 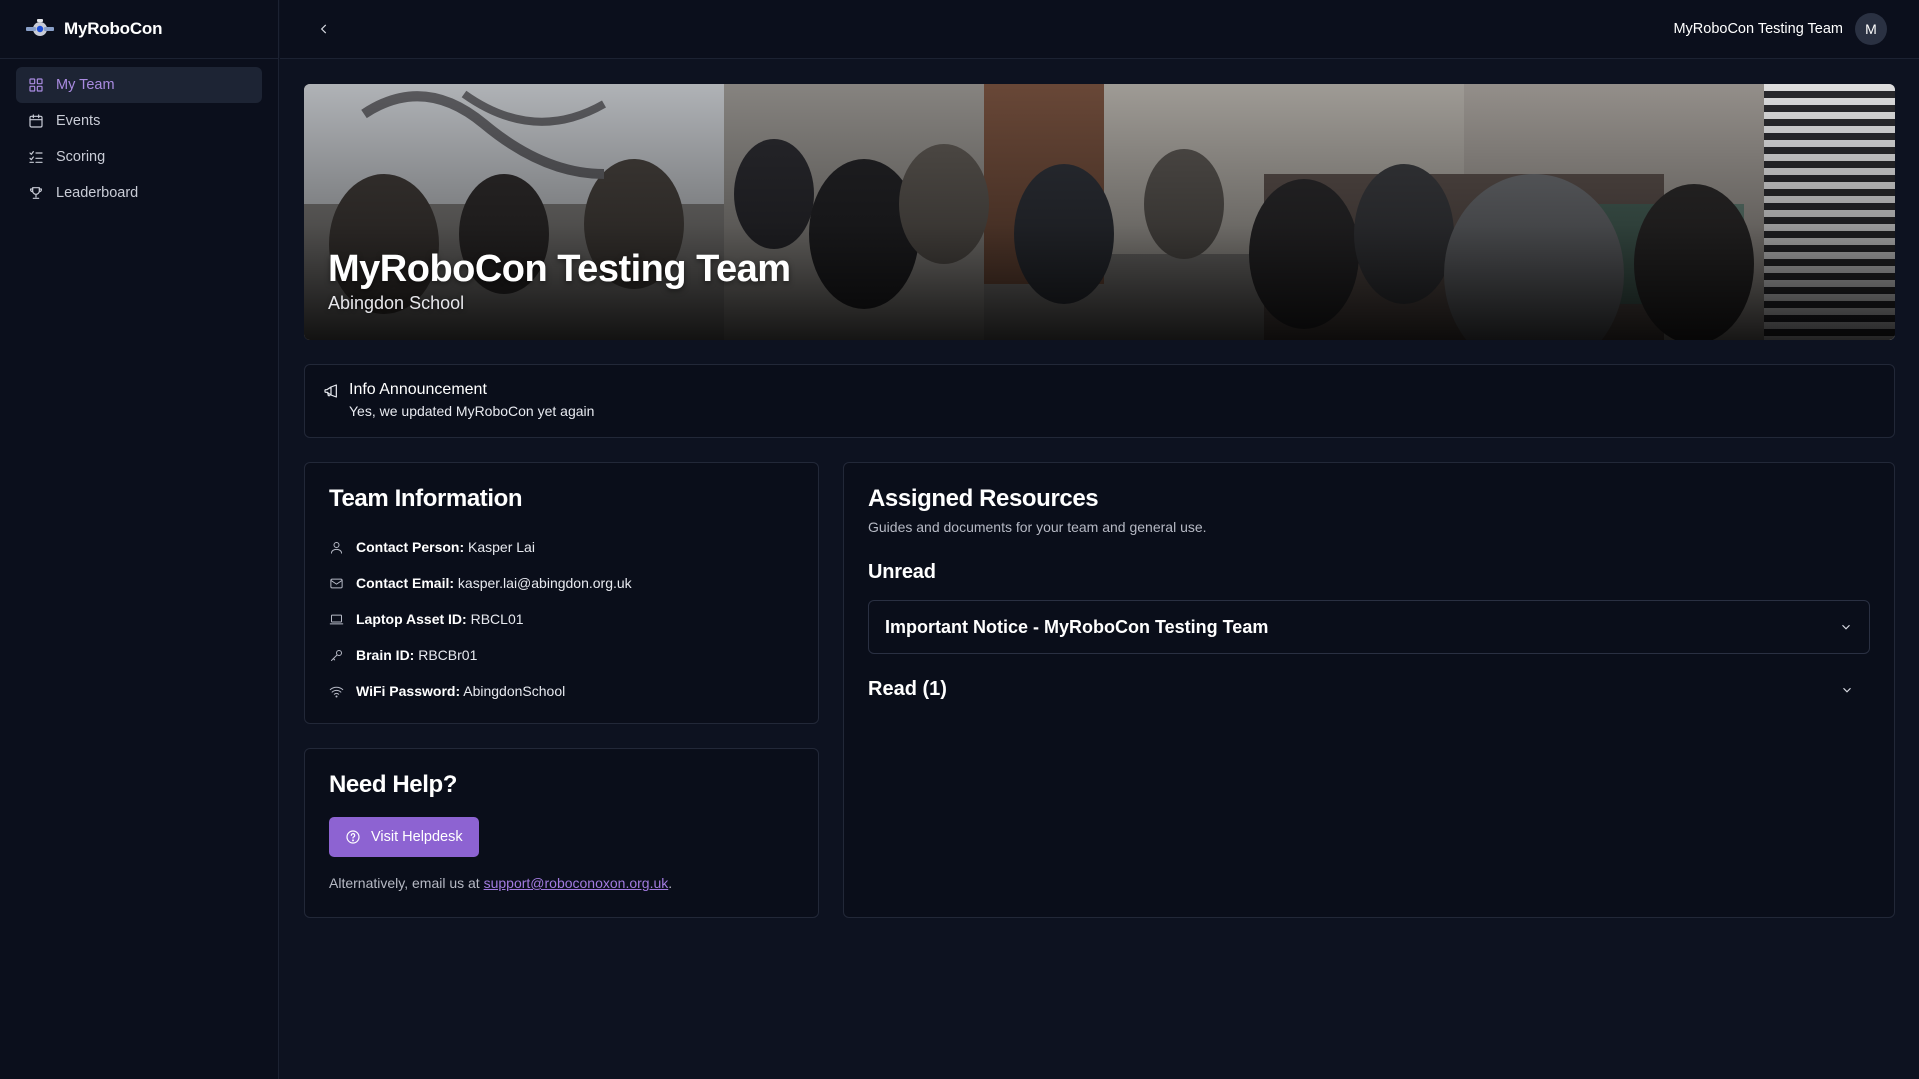 What do you see at coordinates (670, 883) in the screenshot?
I see `help-note-suffix: .` at bounding box center [670, 883].